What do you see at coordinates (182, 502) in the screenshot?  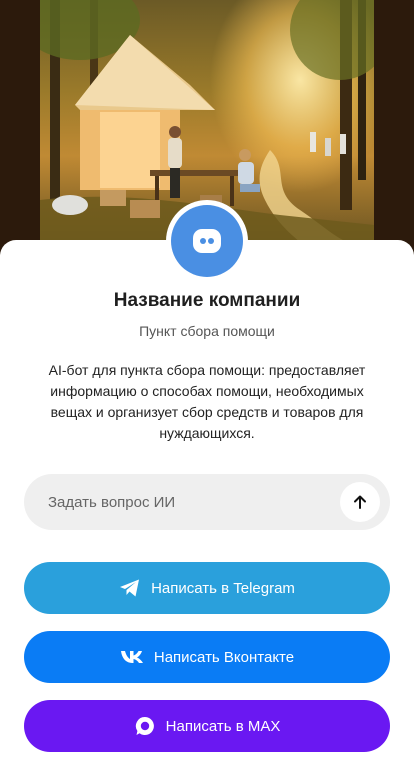 I see `ask-ai-input` at bounding box center [182, 502].